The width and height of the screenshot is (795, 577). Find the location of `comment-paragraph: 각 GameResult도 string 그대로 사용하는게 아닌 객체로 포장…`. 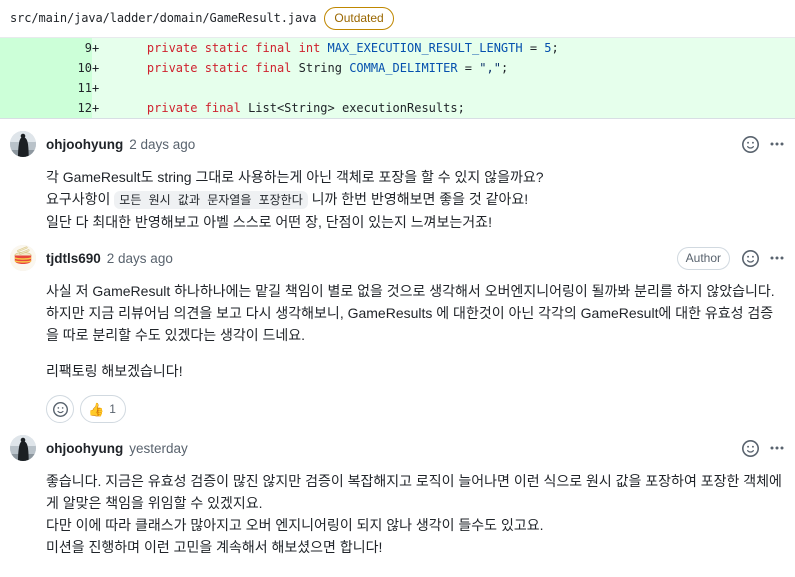

comment-paragraph: 각 GameResult도 string 그대로 사용하는게 아닌 객체로 포장… is located at coordinates (295, 199).